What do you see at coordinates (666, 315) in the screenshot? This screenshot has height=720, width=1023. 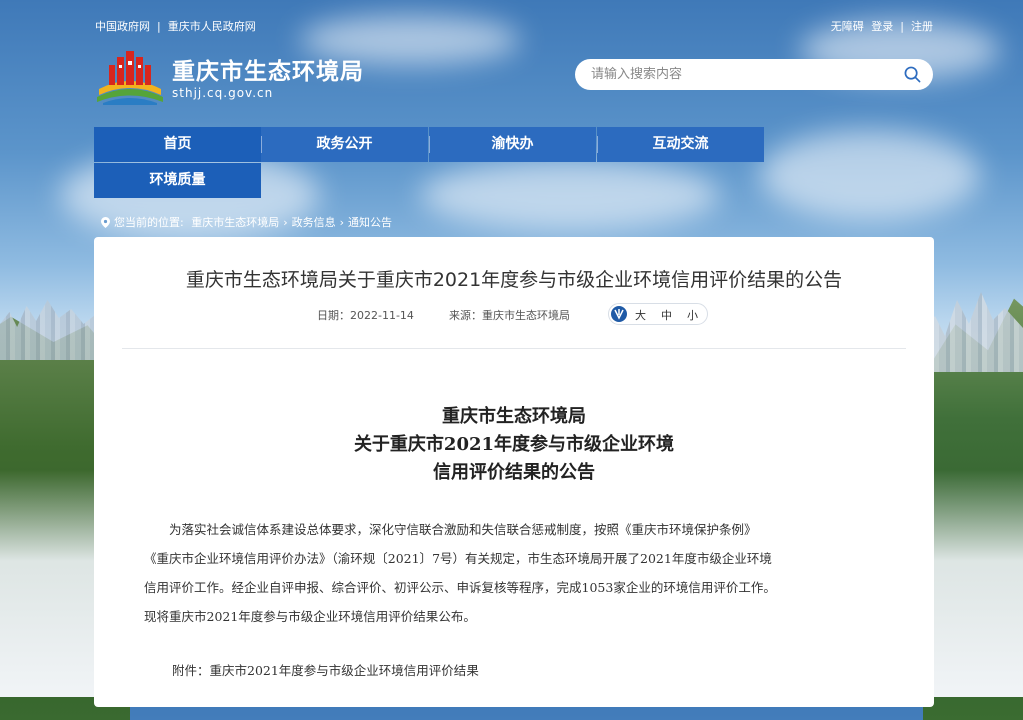 I see `font-size-medium: 中` at bounding box center [666, 315].